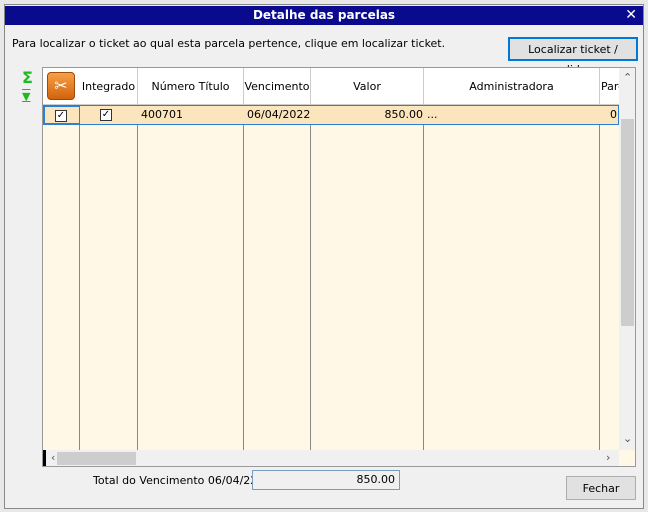 The image size is (648, 512). I want to click on vertical-scroll-thumb, so click(627, 222).